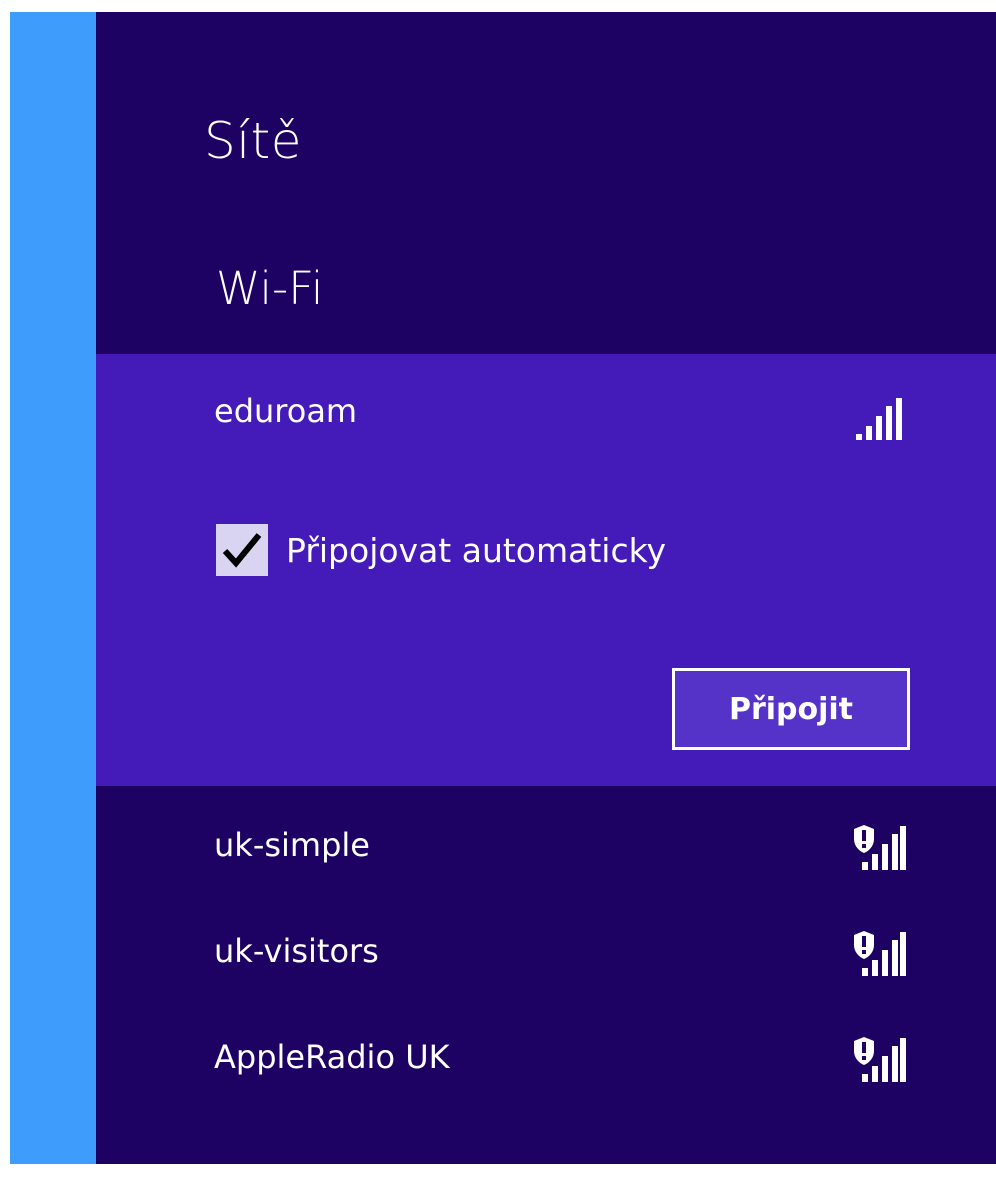 This screenshot has width=996, height=1191. Describe the element at coordinates (546, 848) in the screenshot. I see `network-item-uk-simple: uk-simple` at that location.